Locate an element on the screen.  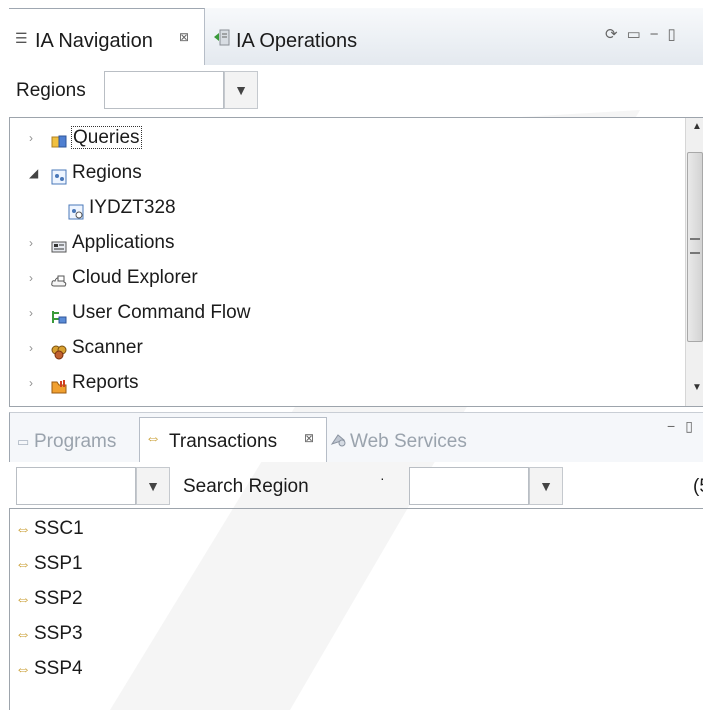
list-item-ssp1: ⇔ SSP1 is located at coordinates (49, 564).